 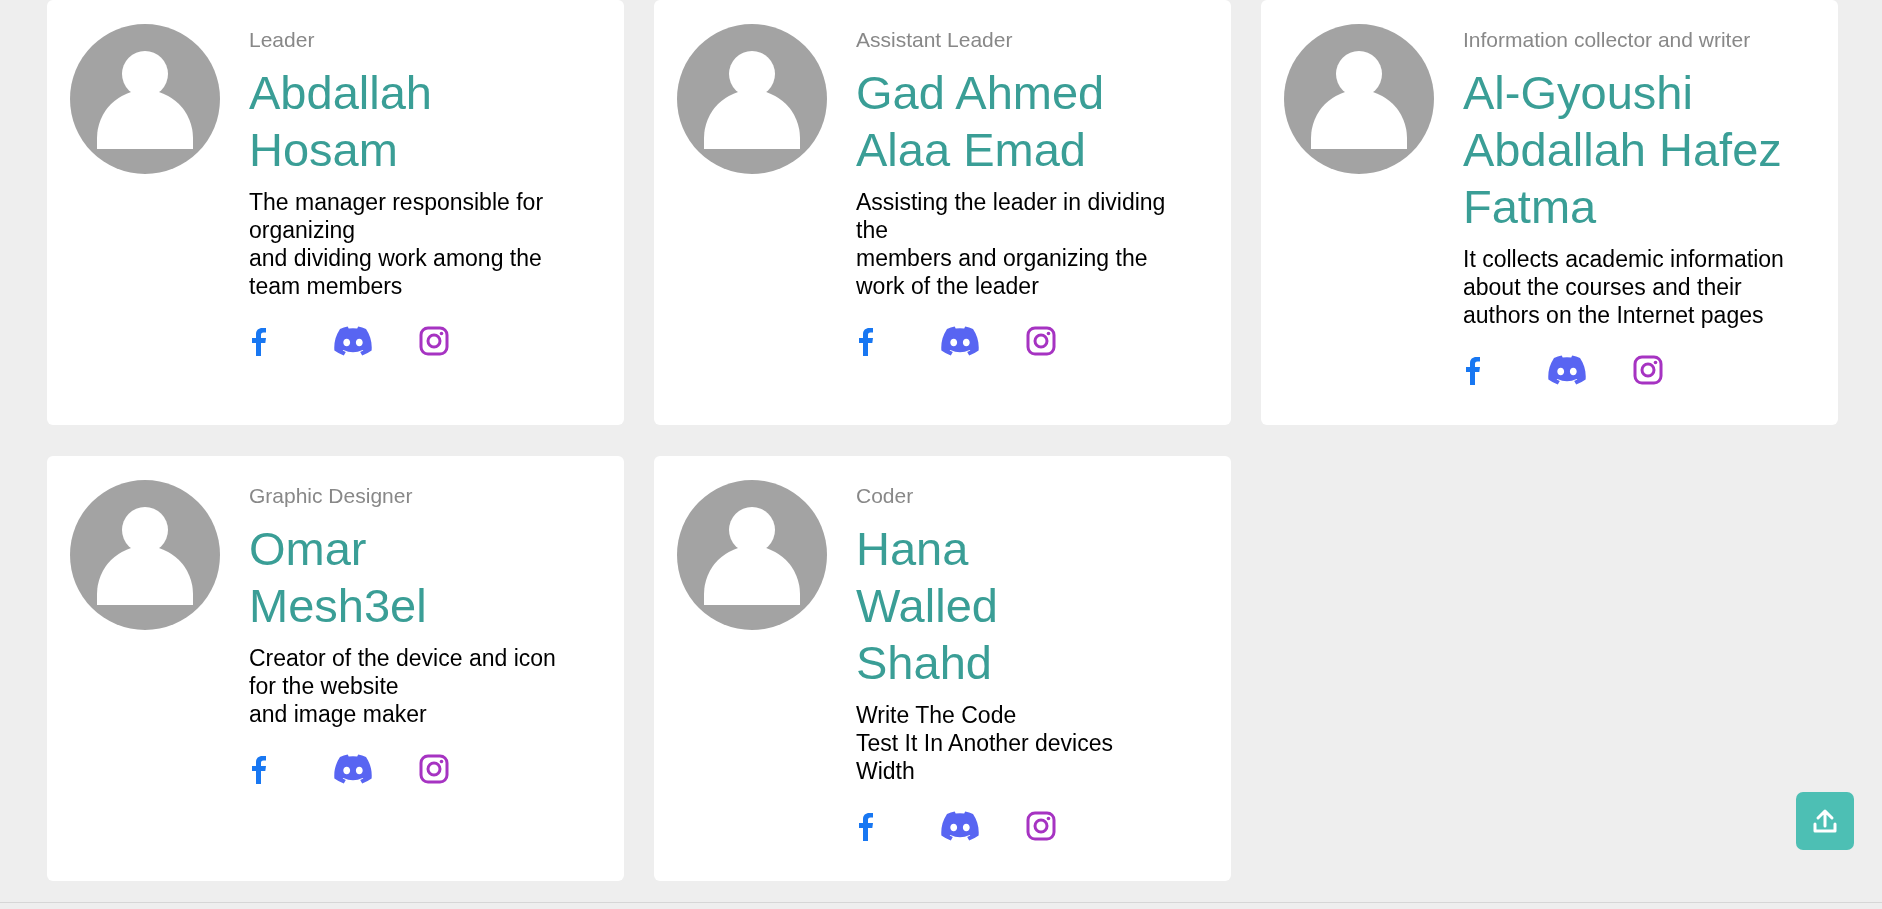 I want to click on member-description: Creator of the device and icon for the website and image maker, so click(x=403, y=686).